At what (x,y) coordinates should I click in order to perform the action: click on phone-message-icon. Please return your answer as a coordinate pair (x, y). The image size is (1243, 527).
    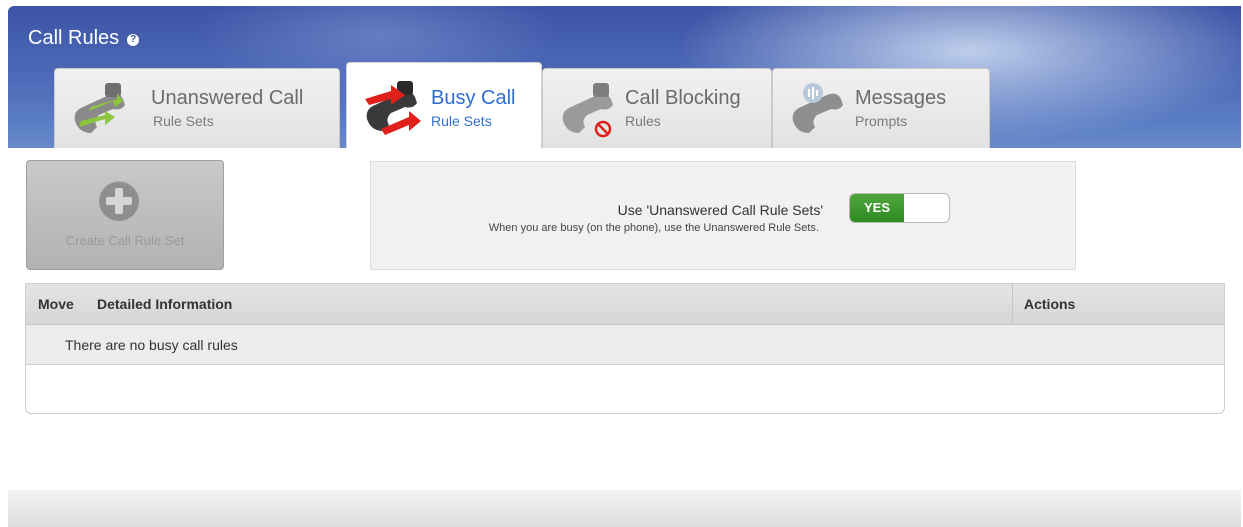
    Looking at the image, I should click on (817, 108).